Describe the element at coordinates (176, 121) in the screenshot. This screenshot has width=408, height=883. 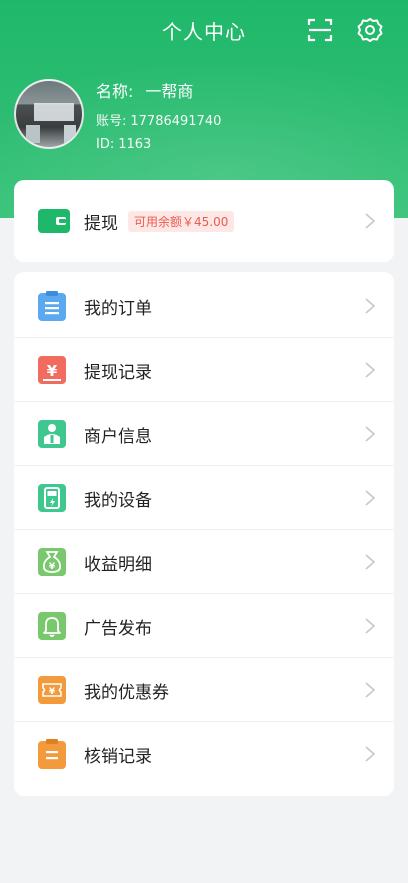
I see `account-value: 17786491740` at that location.